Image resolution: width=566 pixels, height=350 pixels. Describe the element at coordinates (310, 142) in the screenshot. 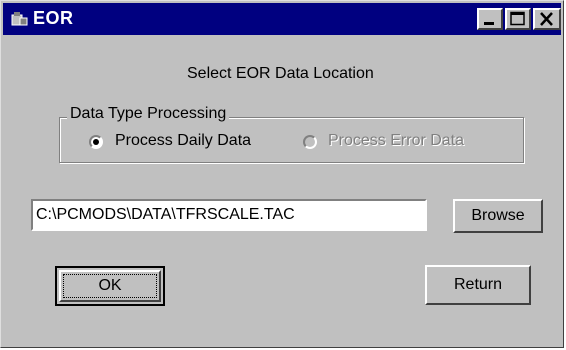

I see `radio-error-data` at that location.